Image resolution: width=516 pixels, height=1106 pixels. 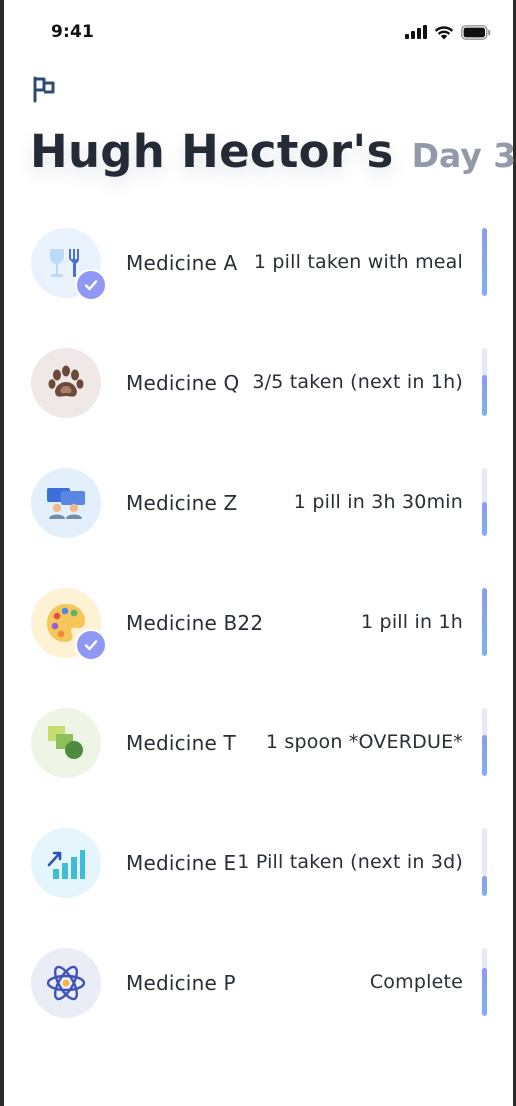 What do you see at coordinates (412, 622) in the screenshot?
I see `medicine-status: 1 pill in 1h` at bounding box center [412, 622].